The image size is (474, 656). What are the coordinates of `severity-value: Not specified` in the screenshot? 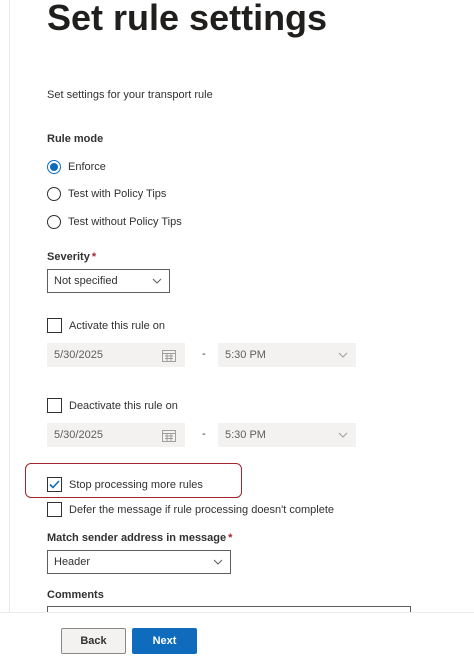 It's located at (86, 281).